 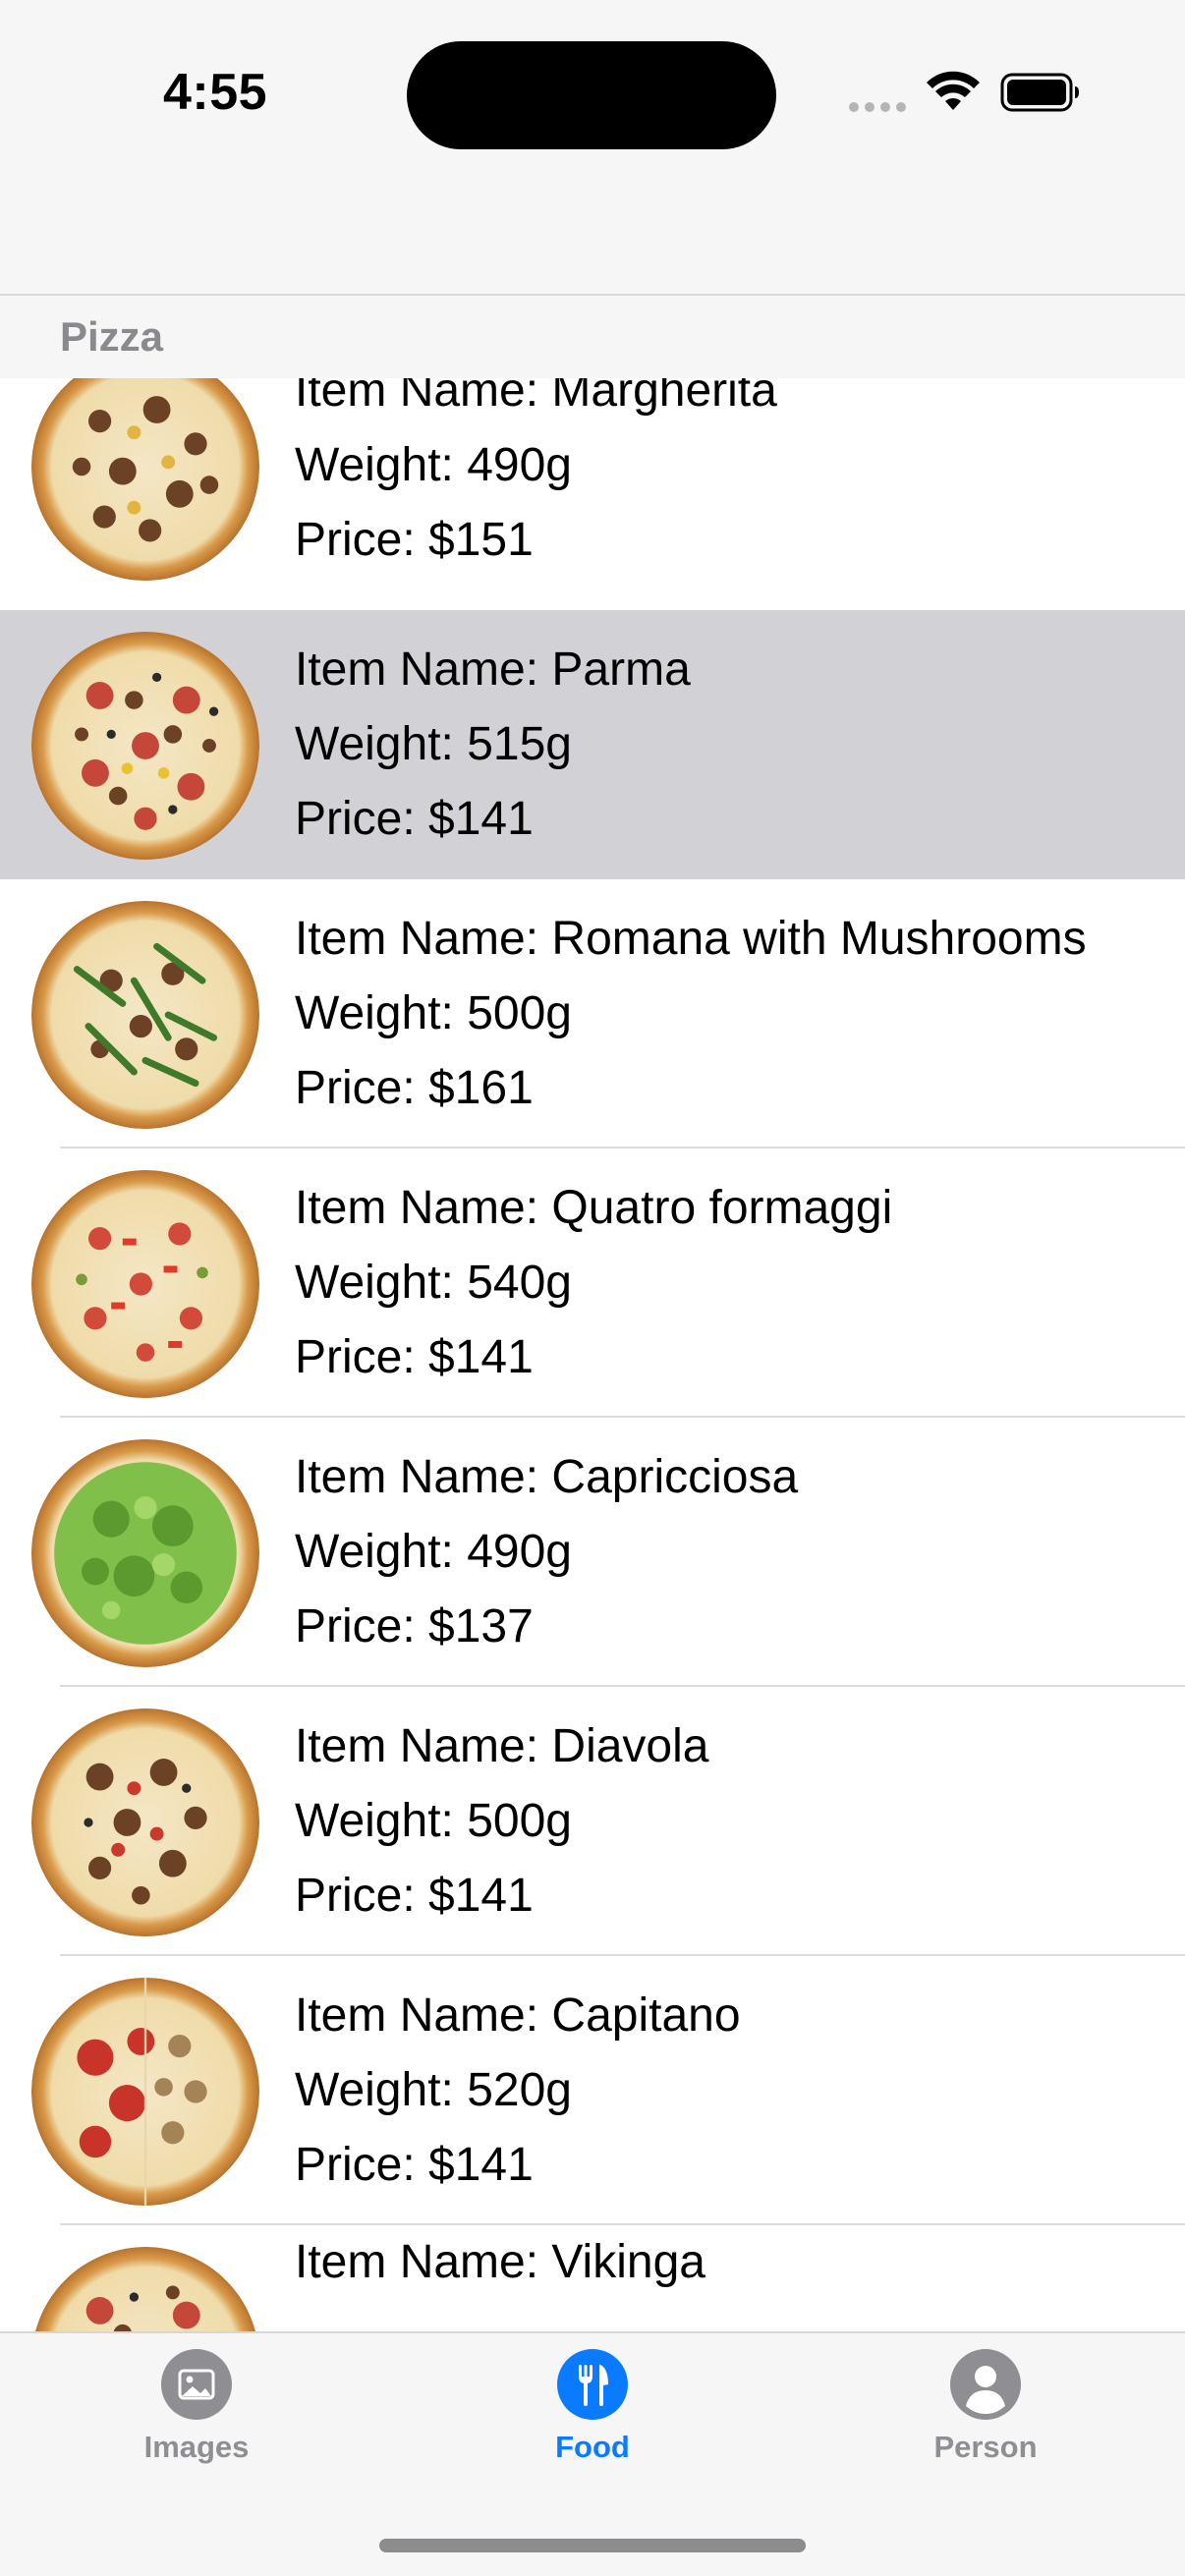 What do you see at coordinates (415, 1088) in the screenshot?
I see `item-price: Price: $161` at bounding box center [415, 1088].